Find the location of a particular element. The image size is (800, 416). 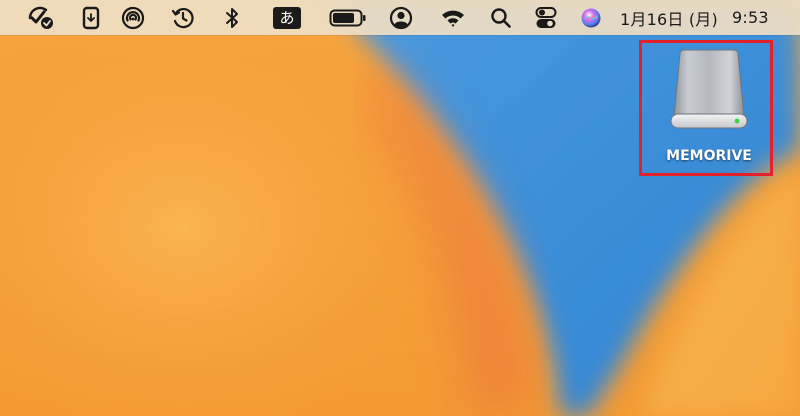

input-method-label: あ is located at coordinates (287, 17).